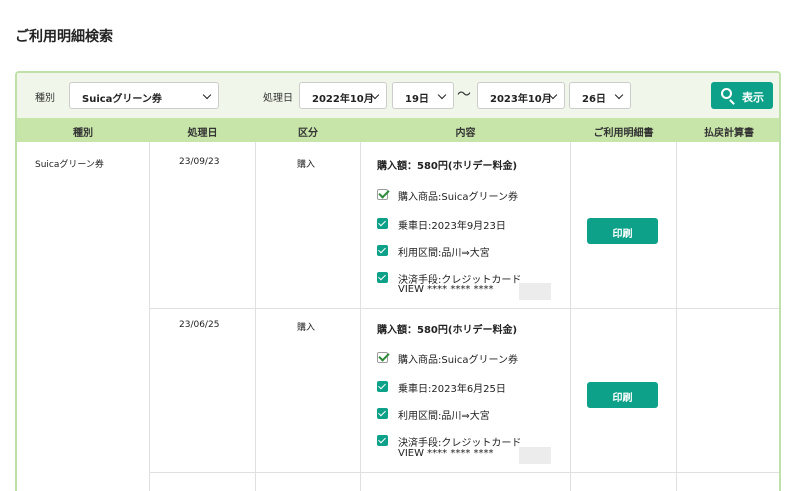 This screenshot has width=800, height=491. What do you see at coordinates (278, 98) in the screenshot?
I see `date-label: 処理日` at bounding box center [278, 98].